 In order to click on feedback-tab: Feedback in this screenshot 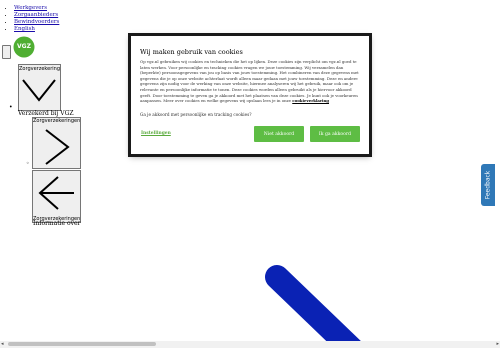, I will do `click(488, 185)`.